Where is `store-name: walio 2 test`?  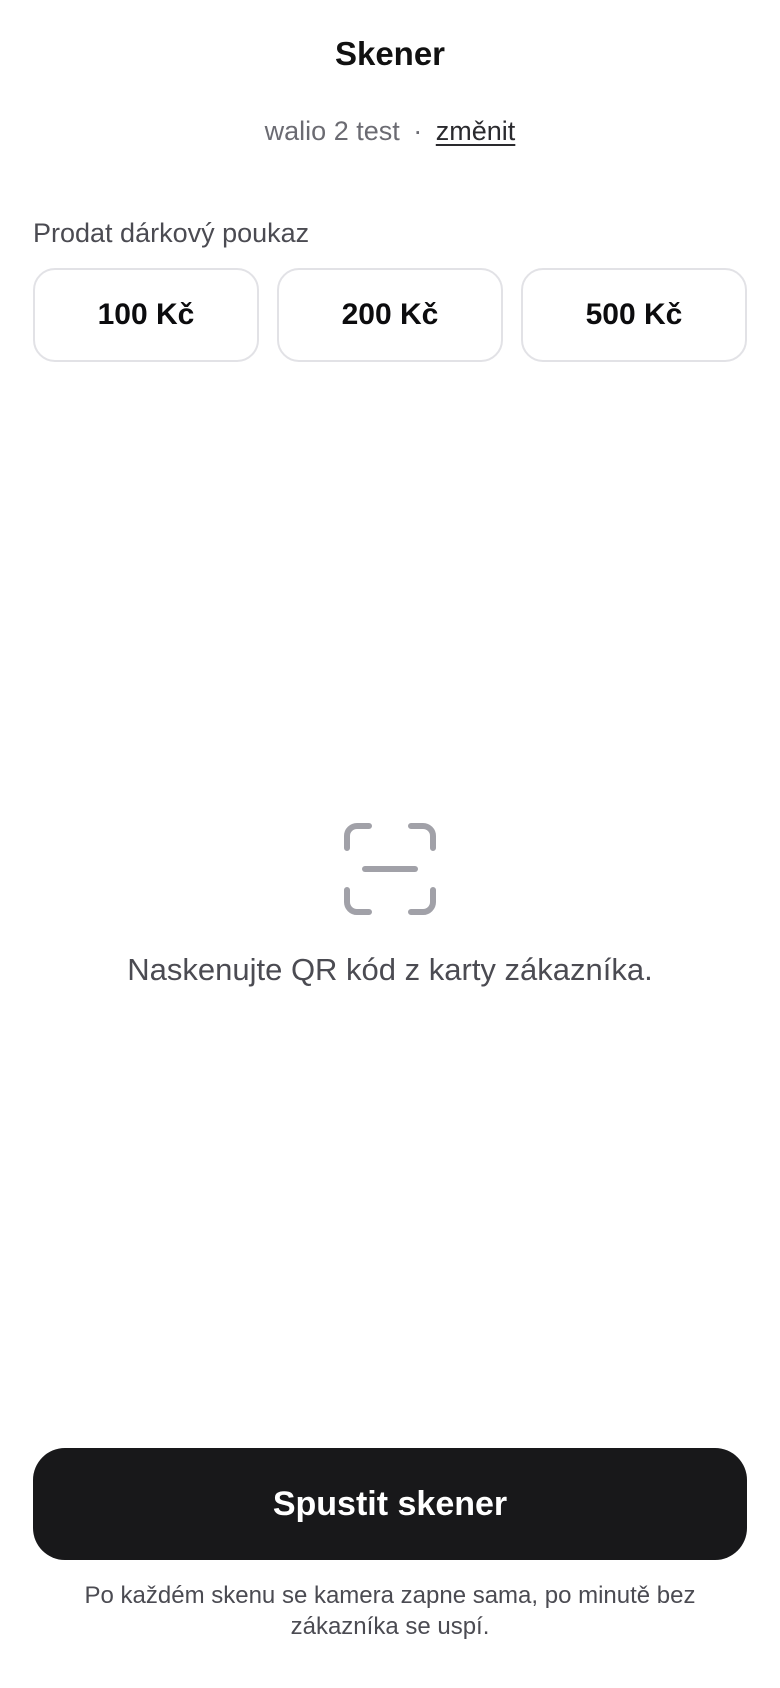 store-name: walio 2 test is located at coordinates (332, 131).